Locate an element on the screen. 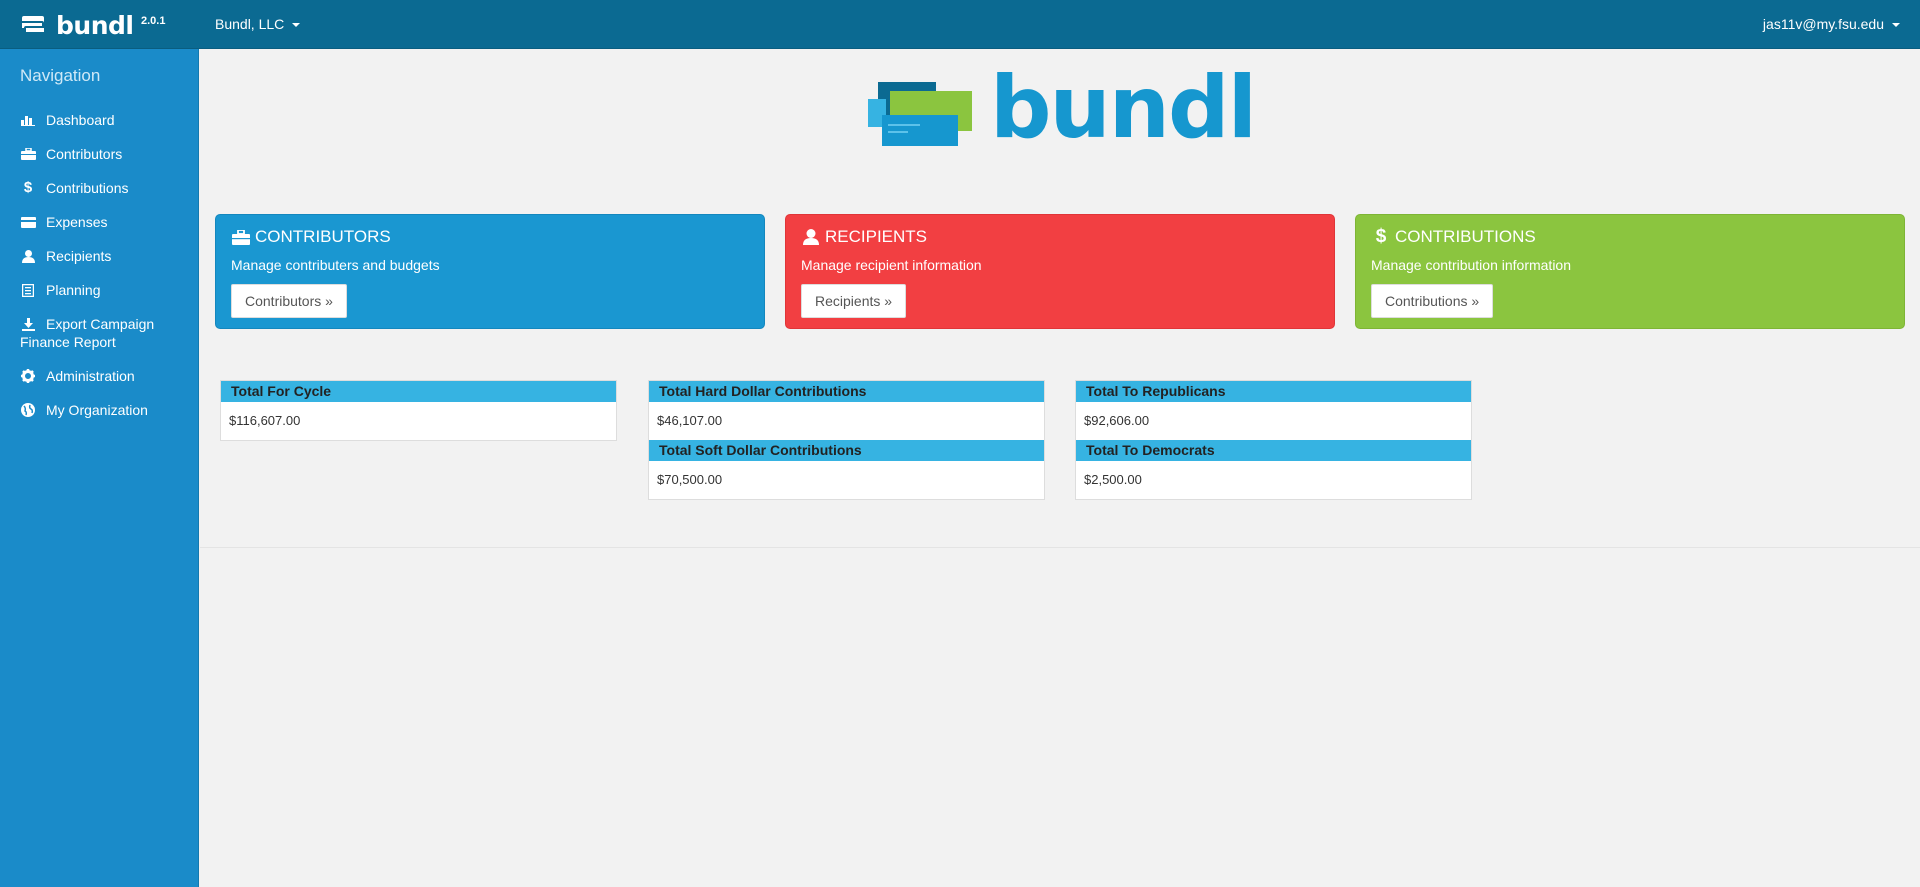 Image resolution: width=1920 pixels, height=887 pixels. panel-title: CONTRIBUTORS is located at coordinates (490, 237).